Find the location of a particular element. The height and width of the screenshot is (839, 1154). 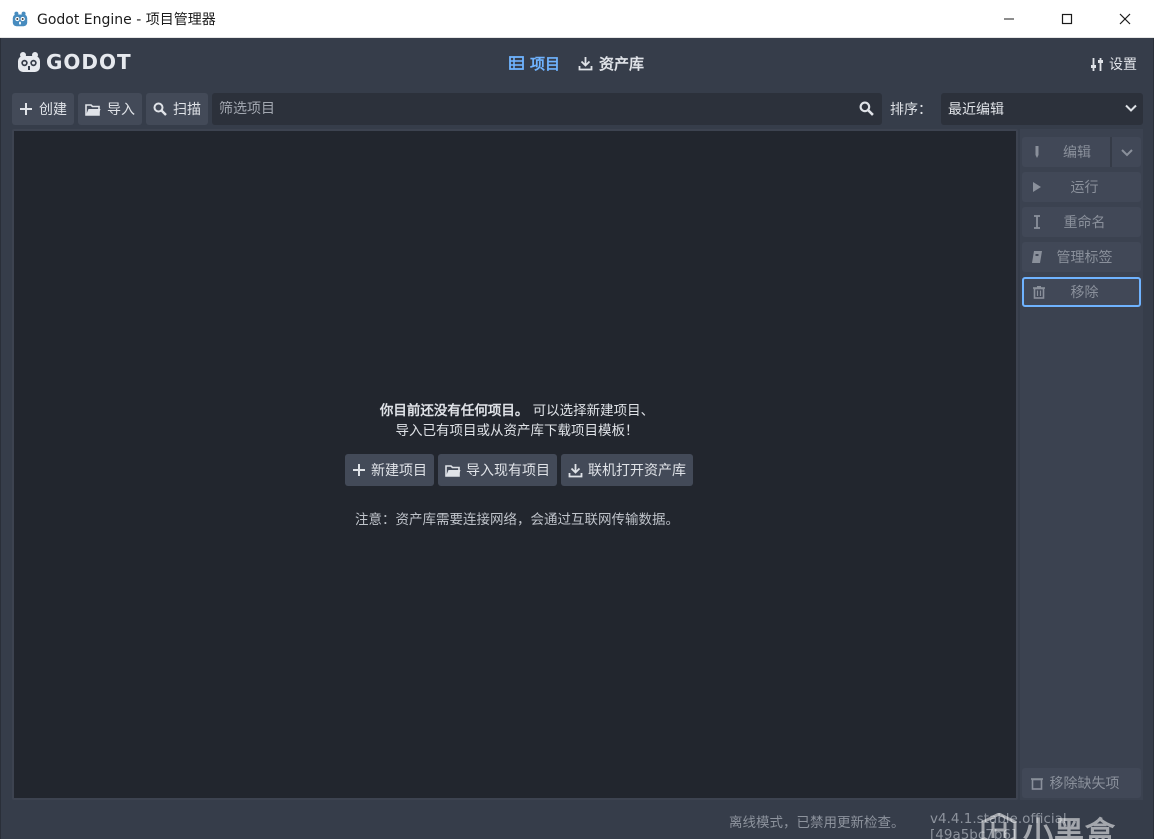

watermark-text: 小黑盒 is located at coordinates (1069, 827).